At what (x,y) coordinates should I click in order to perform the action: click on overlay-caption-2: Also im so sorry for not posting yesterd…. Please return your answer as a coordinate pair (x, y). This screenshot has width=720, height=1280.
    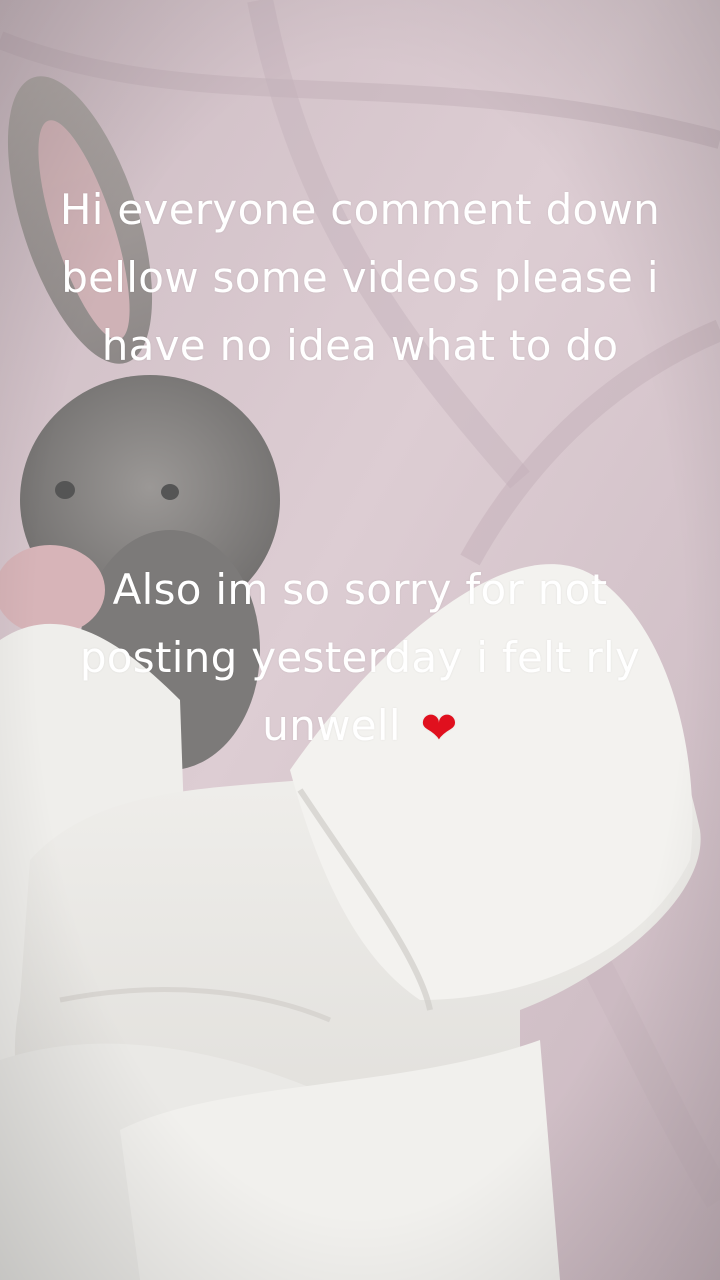
    Looking at the image, I should click on (360, 658).